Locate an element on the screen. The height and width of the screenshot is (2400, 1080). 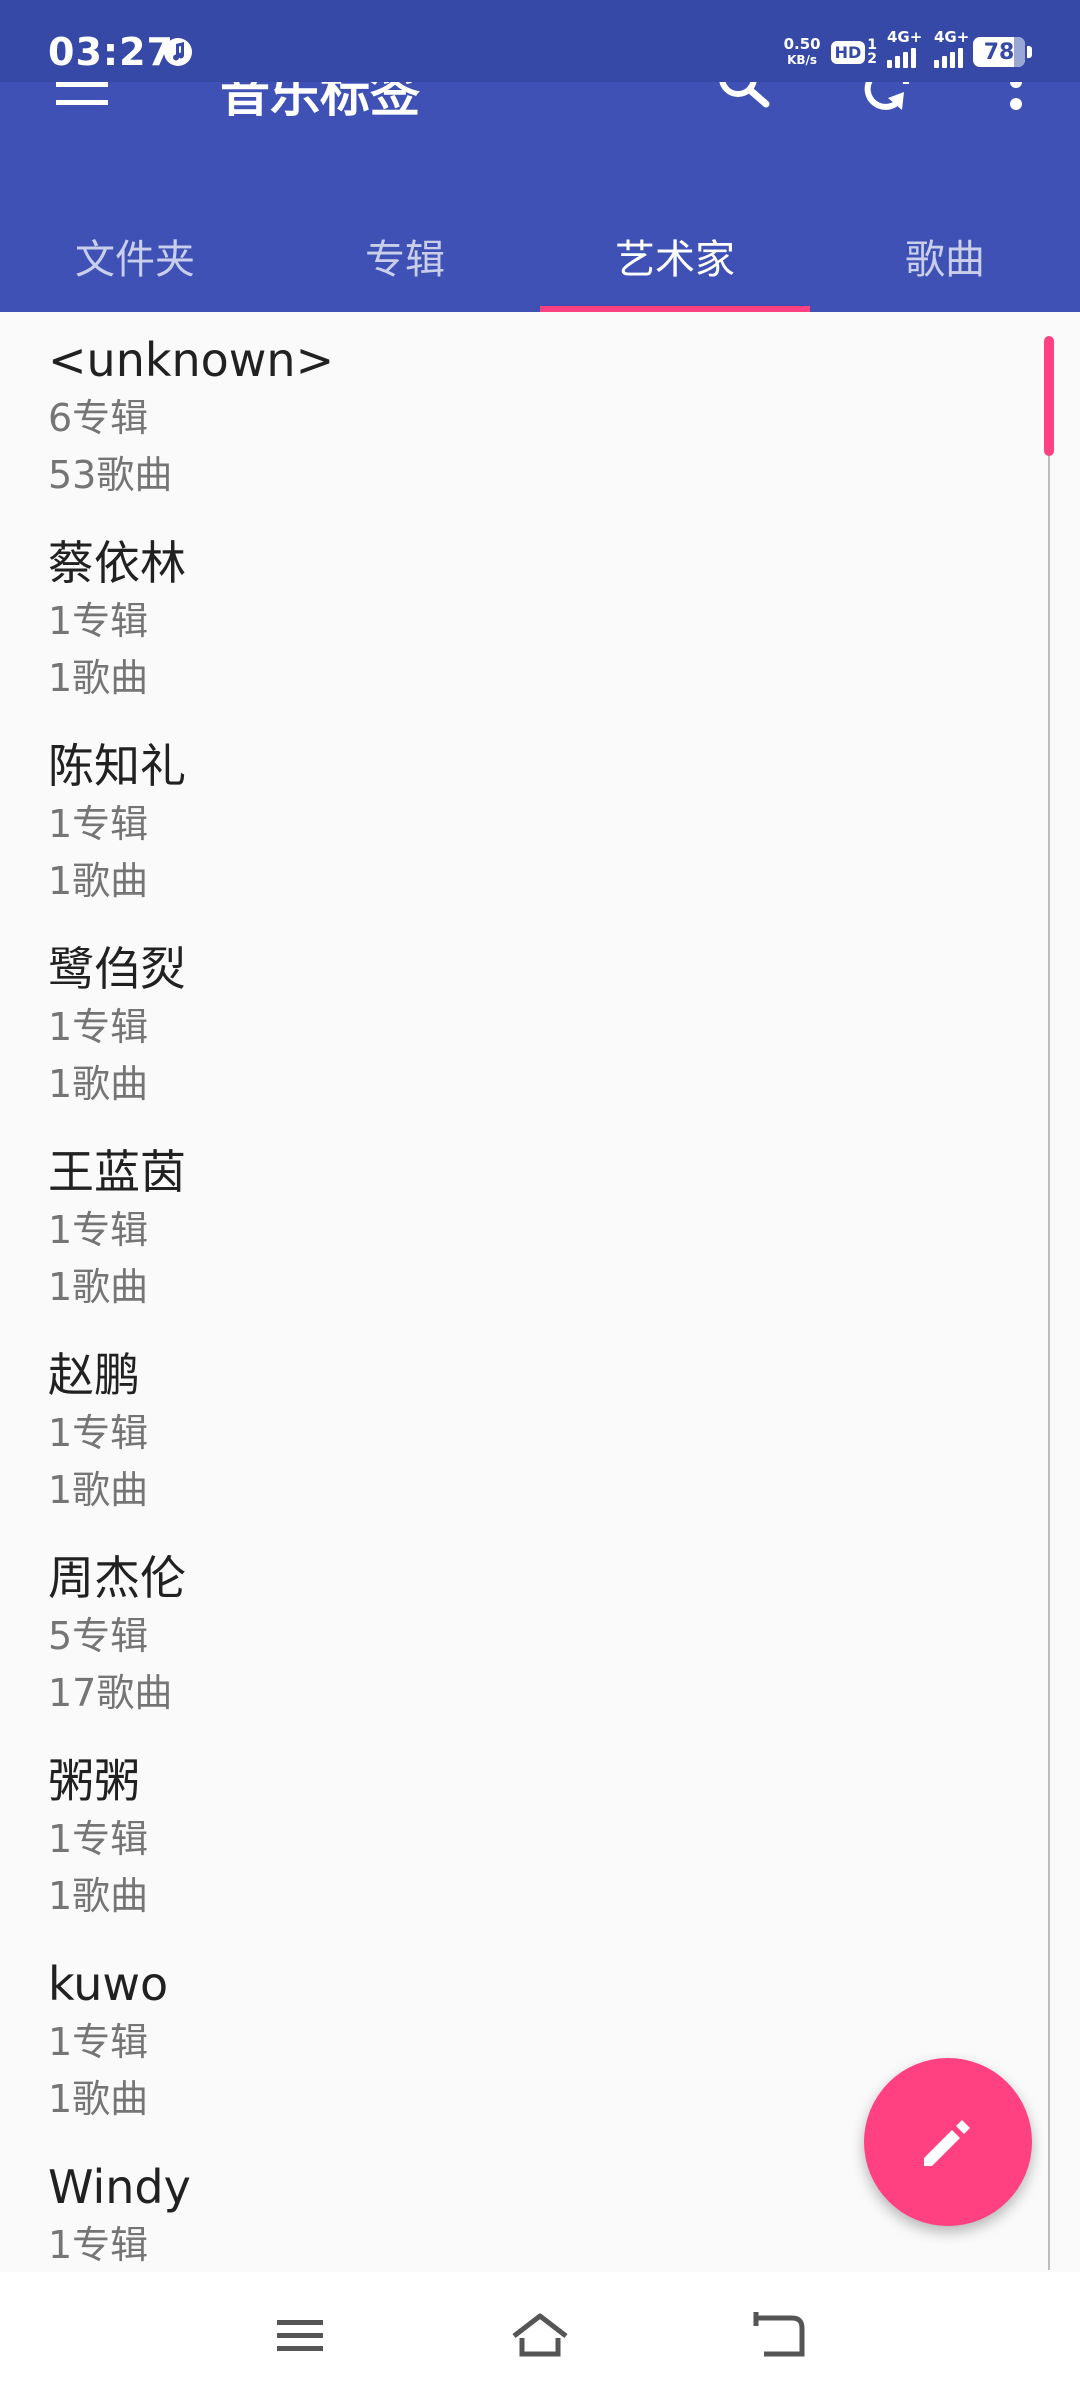
artist-song-count: 53歌曲 is located at coordinates (110, 475).